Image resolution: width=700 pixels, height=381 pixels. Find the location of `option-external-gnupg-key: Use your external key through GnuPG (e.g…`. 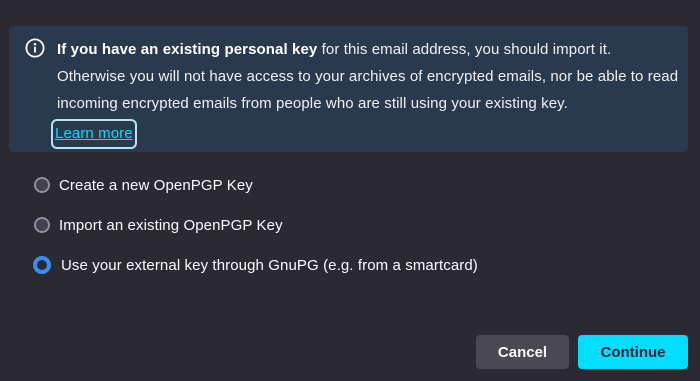

option-external-gnupg-key: Use your external key through GnuPG (e.g… is located at coordinates (255, 265).